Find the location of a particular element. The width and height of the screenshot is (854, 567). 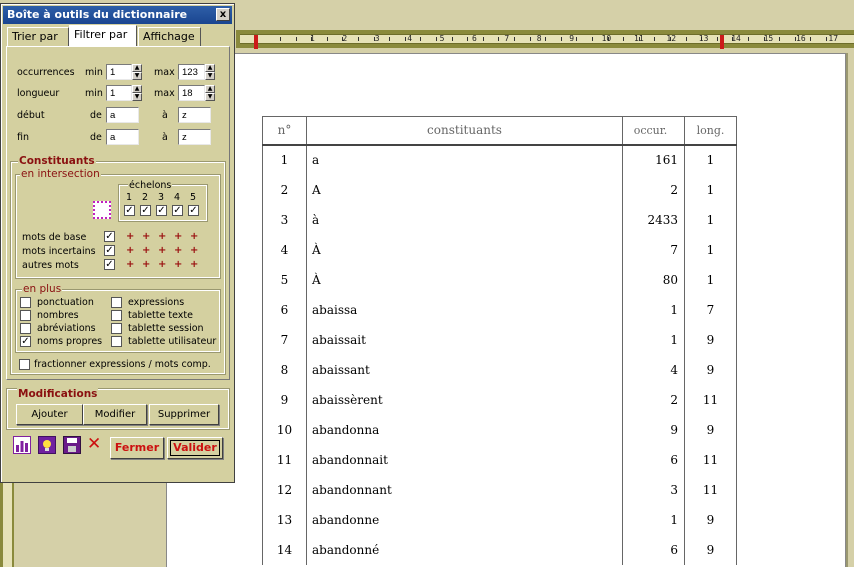

debut-from-input is located at coordinates (122, 115).